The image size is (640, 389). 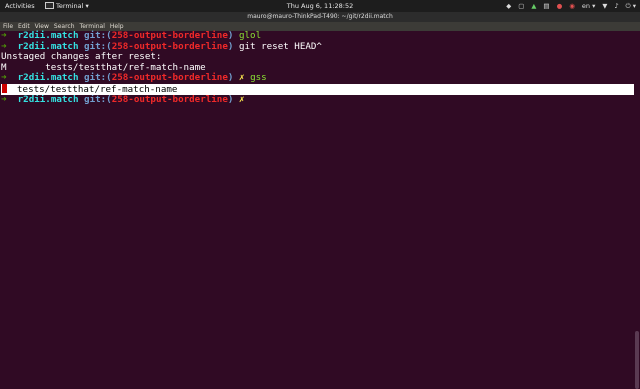 I want to click on vpn-shield-icon: ▲, so click(x=533, y=6).